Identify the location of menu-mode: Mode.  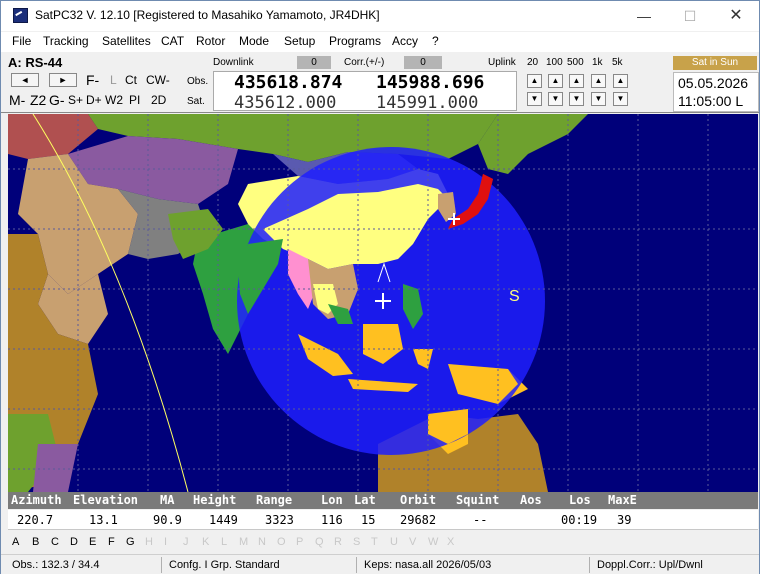
(254, 41).